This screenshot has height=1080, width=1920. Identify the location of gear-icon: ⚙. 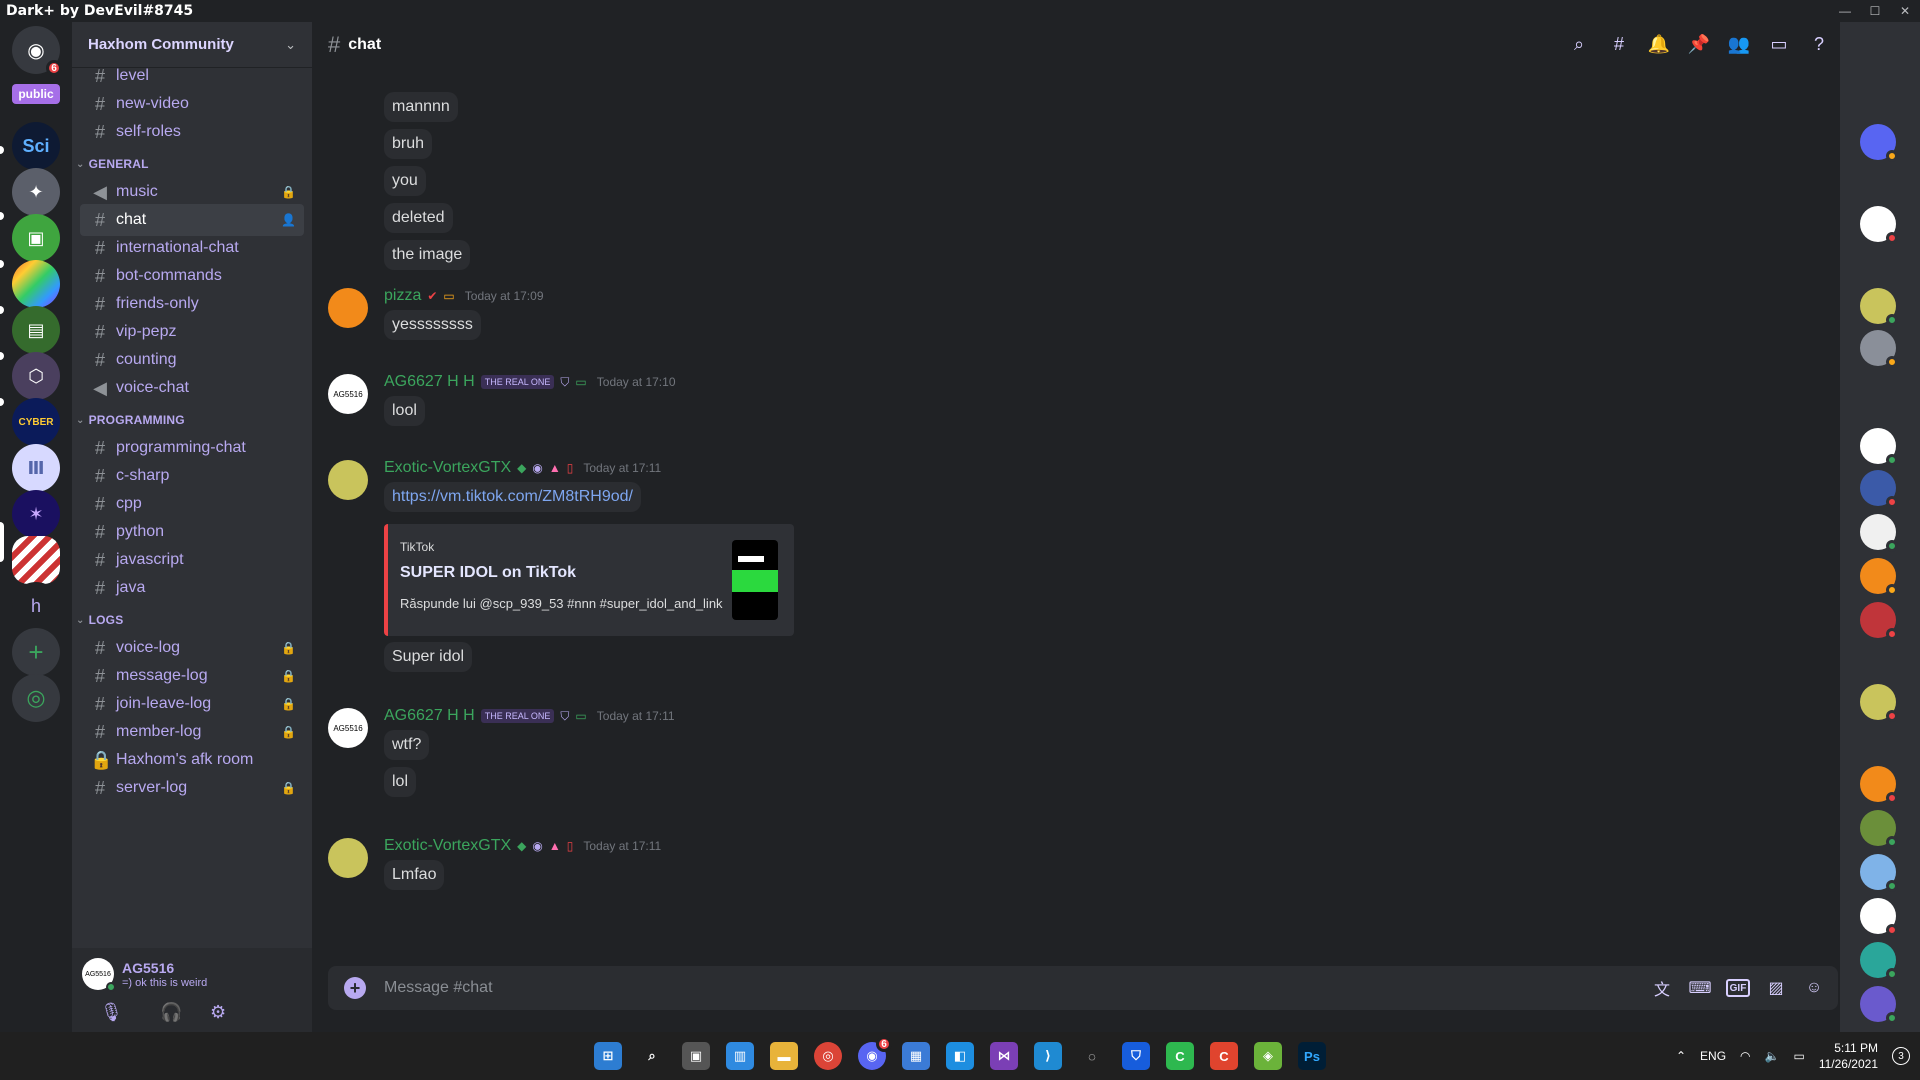
(218, 1012).